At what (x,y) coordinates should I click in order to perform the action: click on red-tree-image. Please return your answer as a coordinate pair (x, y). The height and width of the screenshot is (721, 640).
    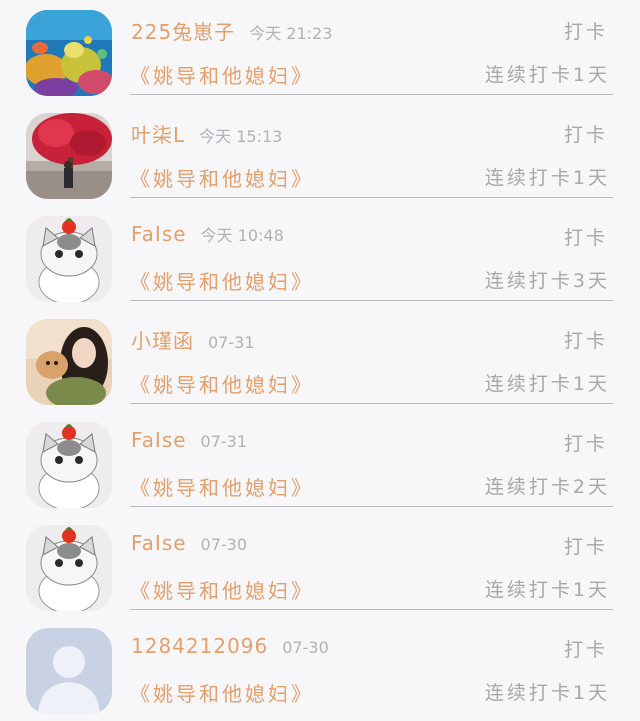
    Looking at the image, I should click on (69, 156).